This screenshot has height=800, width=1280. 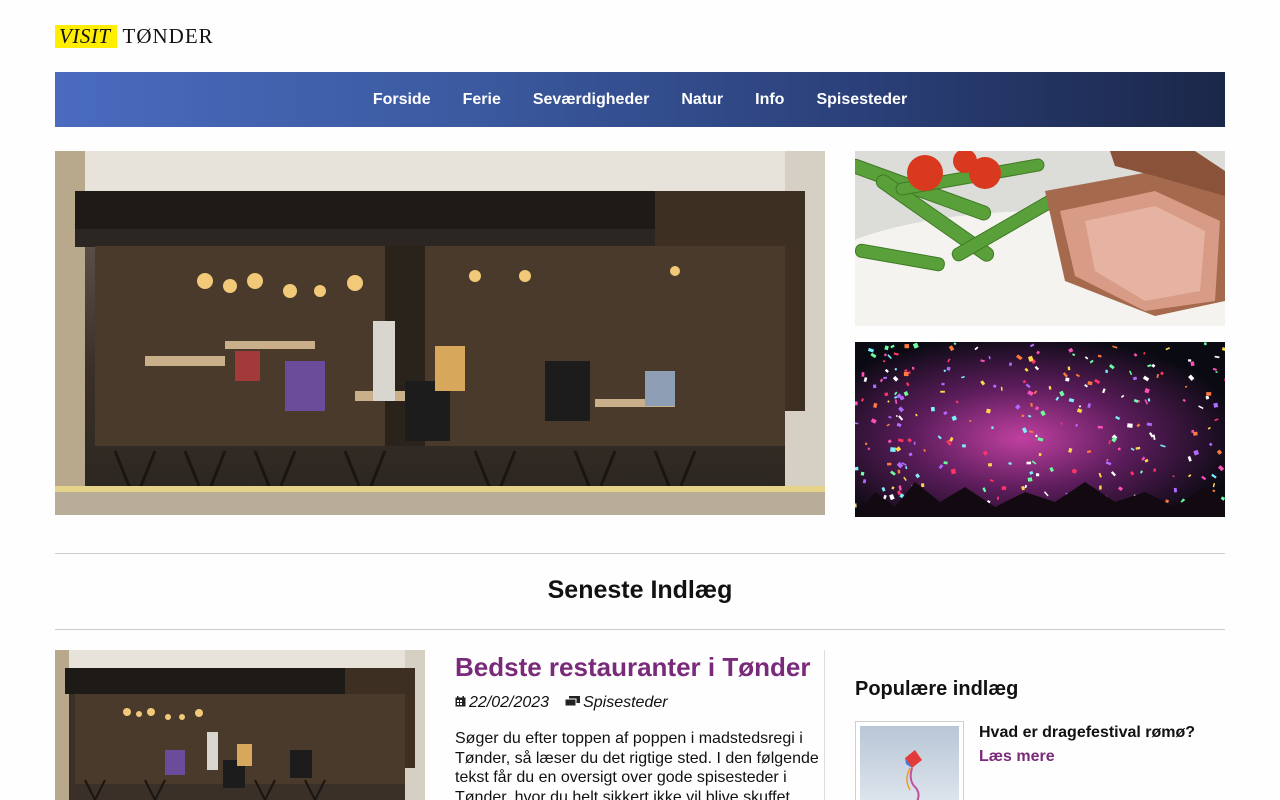 I want to click on calendar-icon, so click(x=460, y=703).